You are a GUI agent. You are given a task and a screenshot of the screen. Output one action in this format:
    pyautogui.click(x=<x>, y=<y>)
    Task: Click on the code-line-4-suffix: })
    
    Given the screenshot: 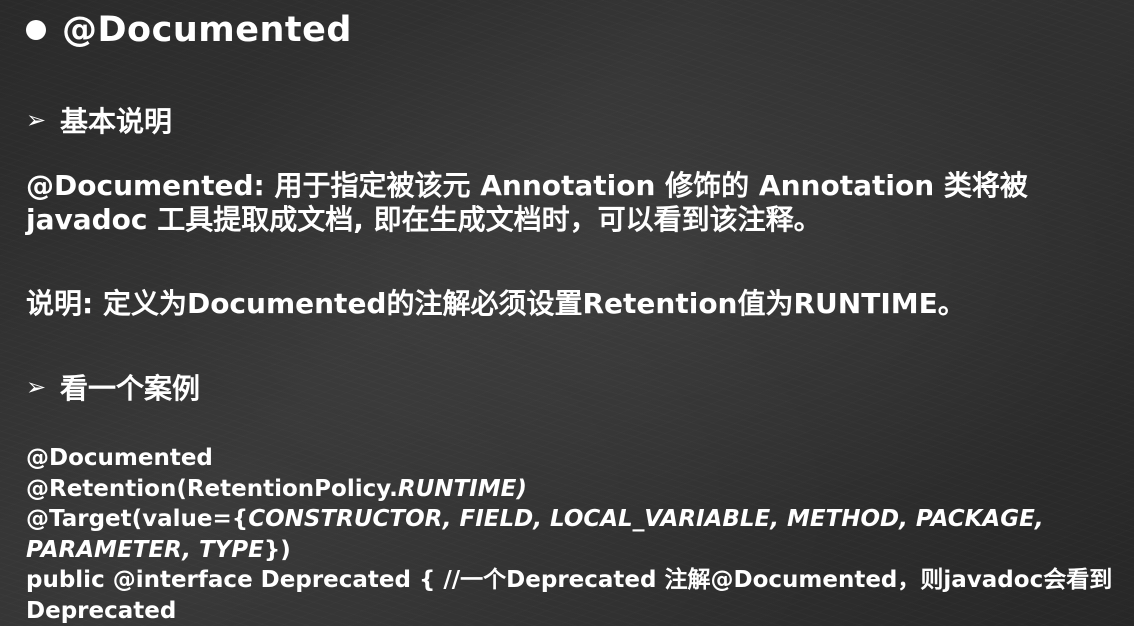 What is the action you would take?
    pyautogui.click(x=277, y=549)
    